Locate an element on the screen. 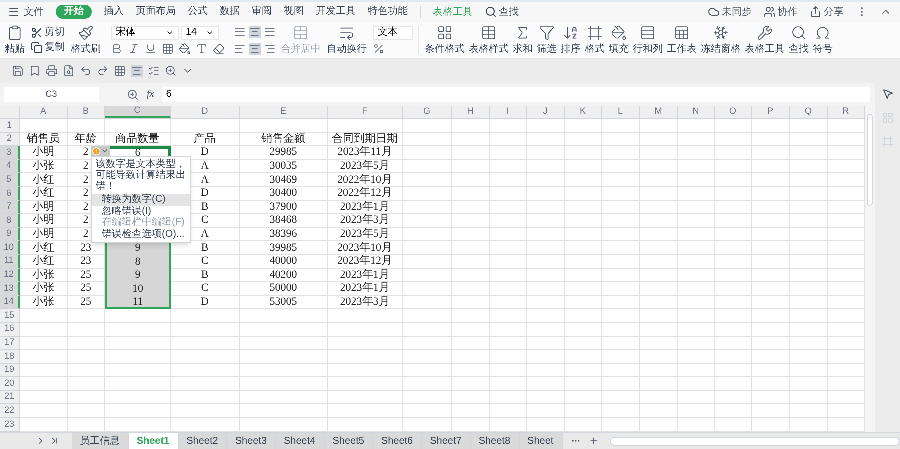 The image size is (900, 449). font-size-field: 14 is located at coordinates (200, 33).